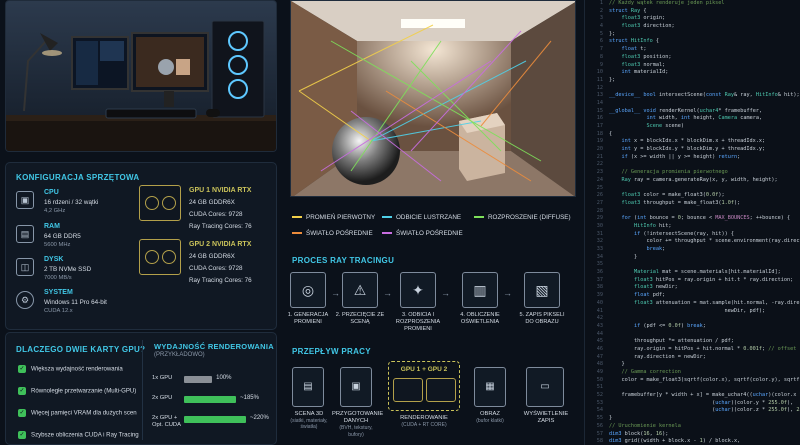 This screenshot has width=800, height=445. I want to click on code-line: 55}, so click(604, 418).